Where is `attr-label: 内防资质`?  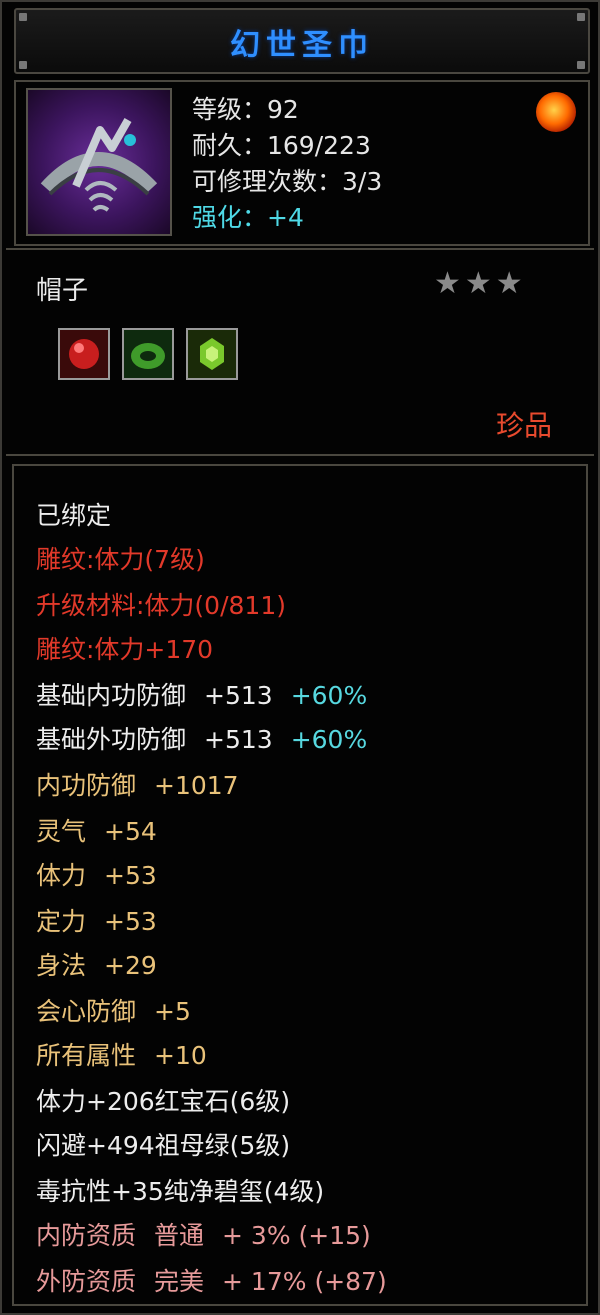 attr-label: 内防资质 is located at coordinates (86, 1235).